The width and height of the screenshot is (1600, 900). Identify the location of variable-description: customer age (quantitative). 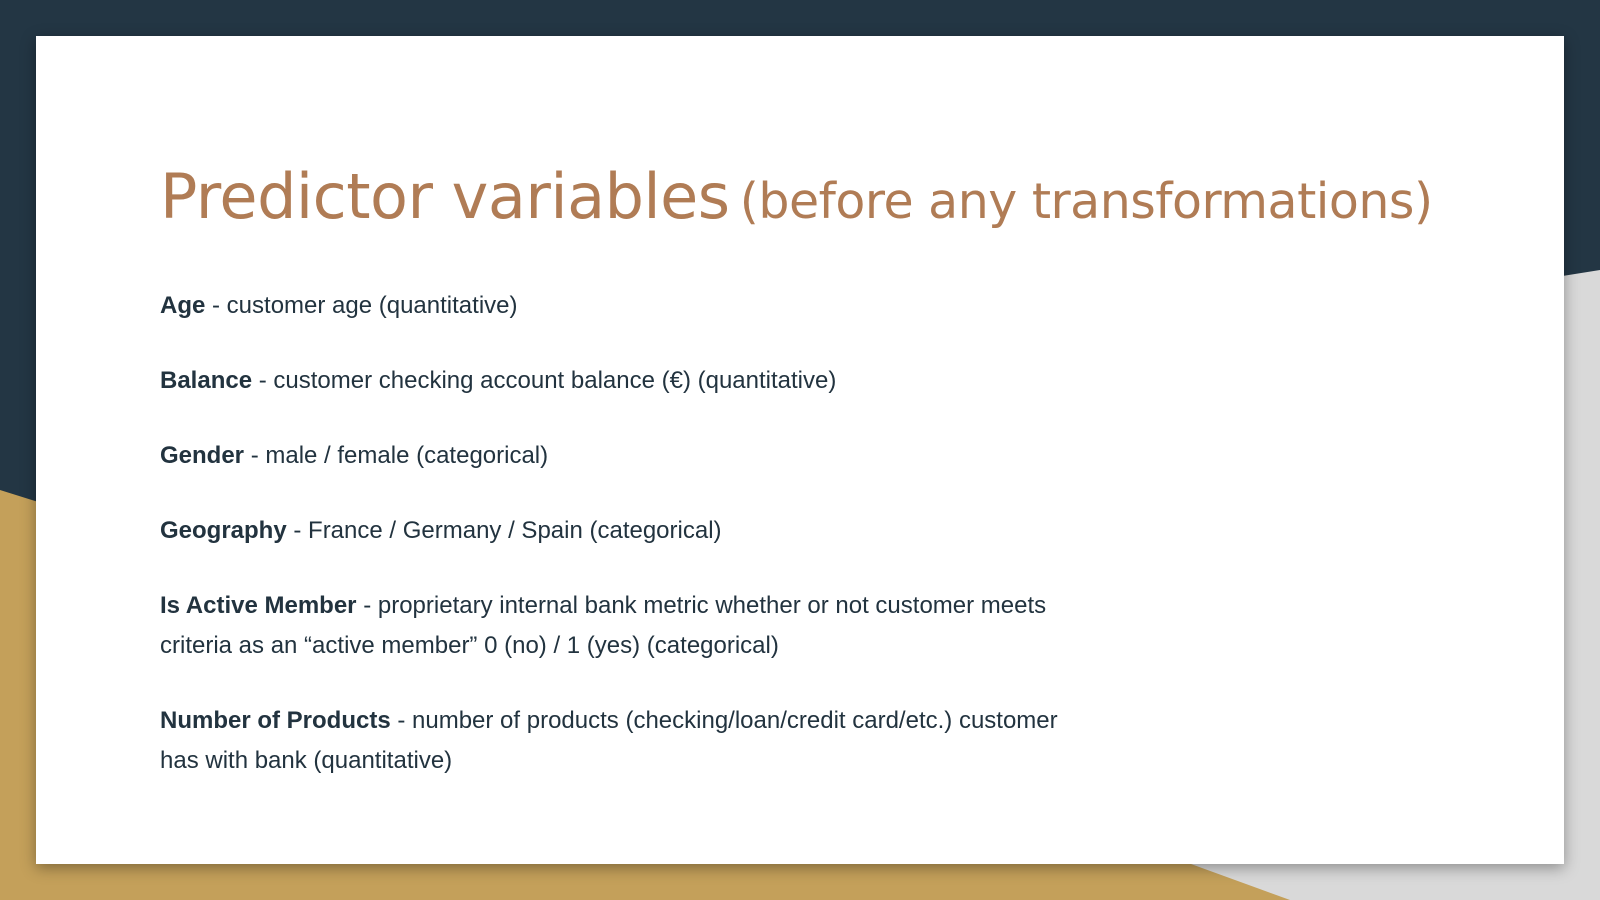
(372, 305).